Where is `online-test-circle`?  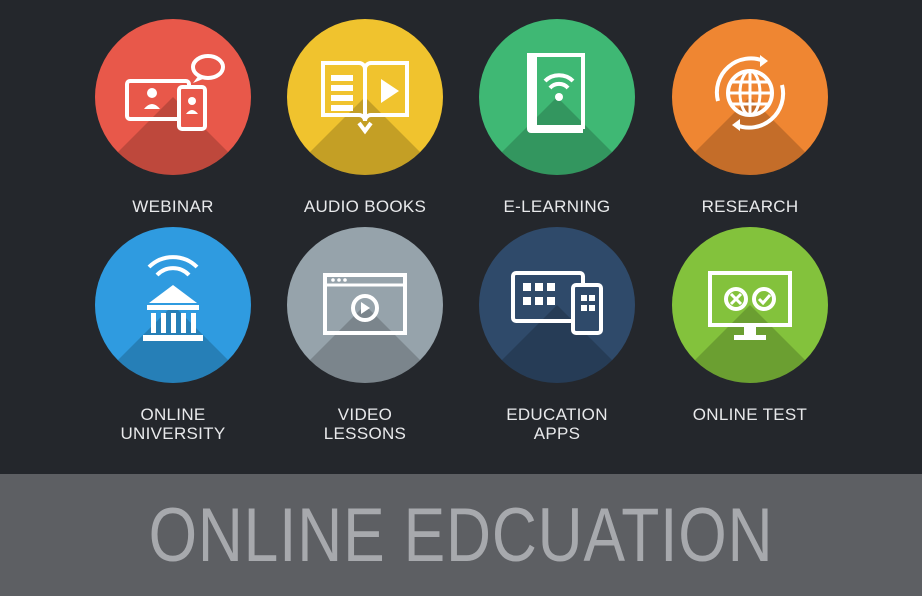 online-test-circle is located at coordinates (750, 305).